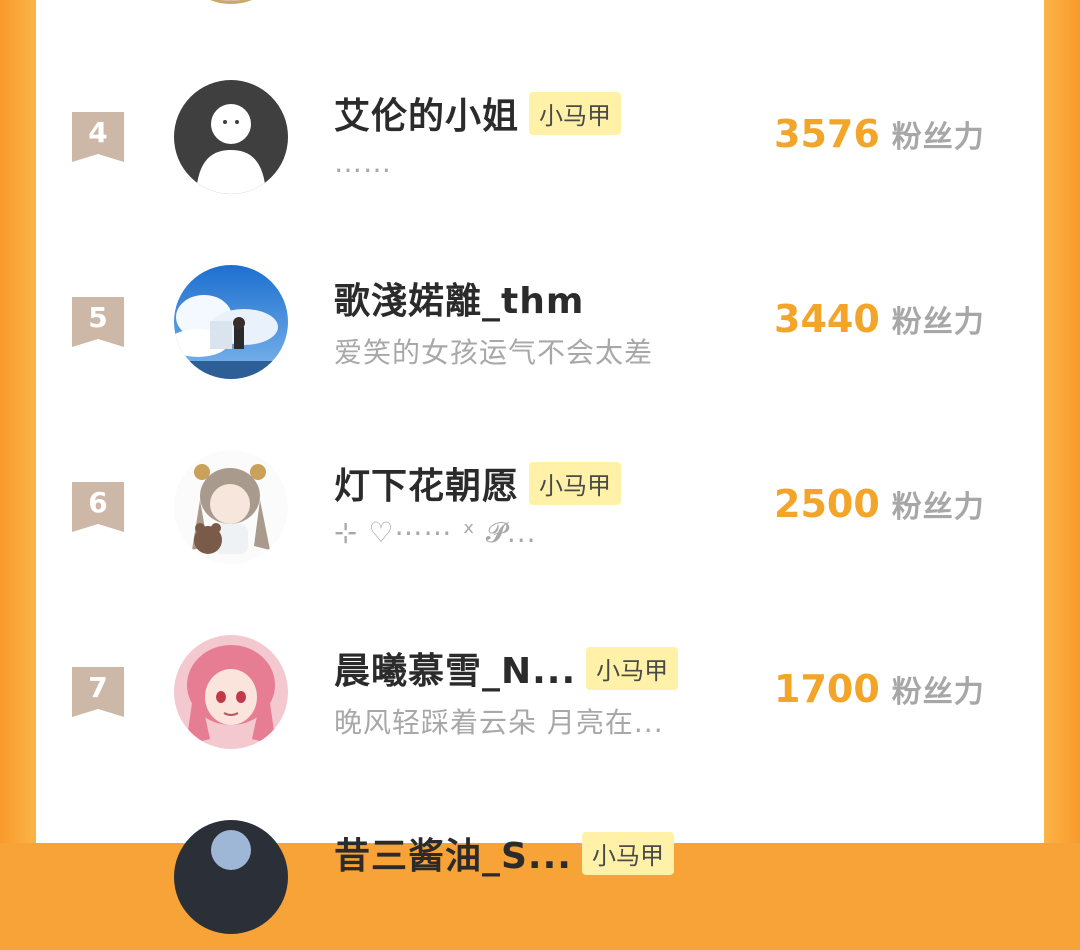 The width and height of the screenshot is (1080, 950). I want to click on list-item-previous, so click(540, 10).